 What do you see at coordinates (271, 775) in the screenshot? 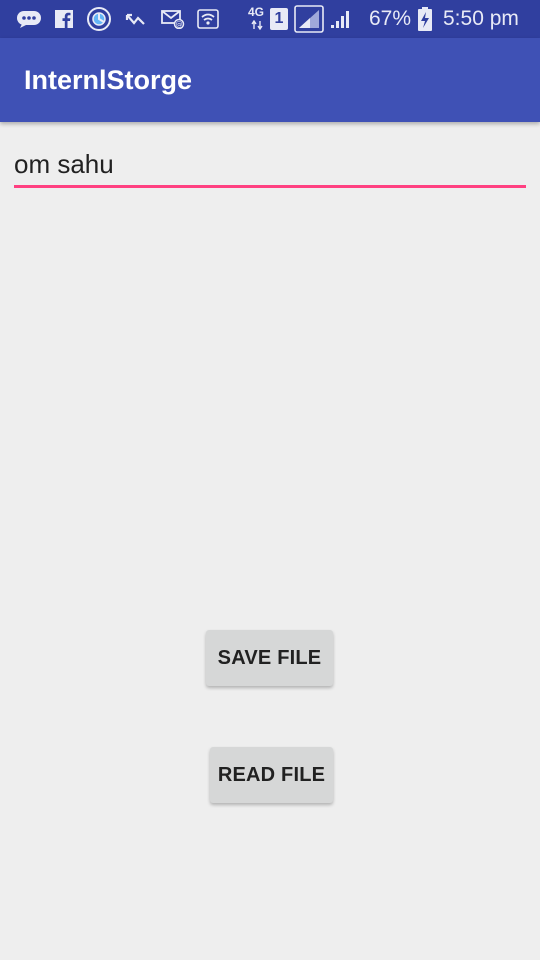
I see `read-file-button: READ FILE` at bounding box center [271, 775].